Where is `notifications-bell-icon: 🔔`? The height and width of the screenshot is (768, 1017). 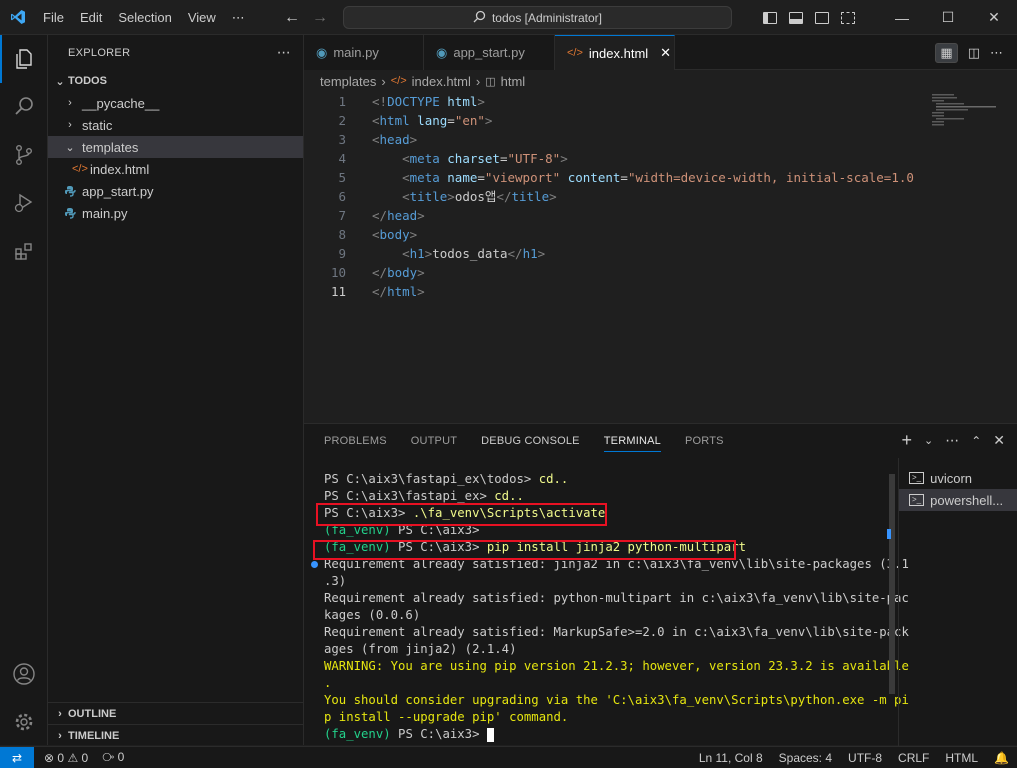 notifications-bell-icon: 🔔 is located at coordinates (1001, 758).